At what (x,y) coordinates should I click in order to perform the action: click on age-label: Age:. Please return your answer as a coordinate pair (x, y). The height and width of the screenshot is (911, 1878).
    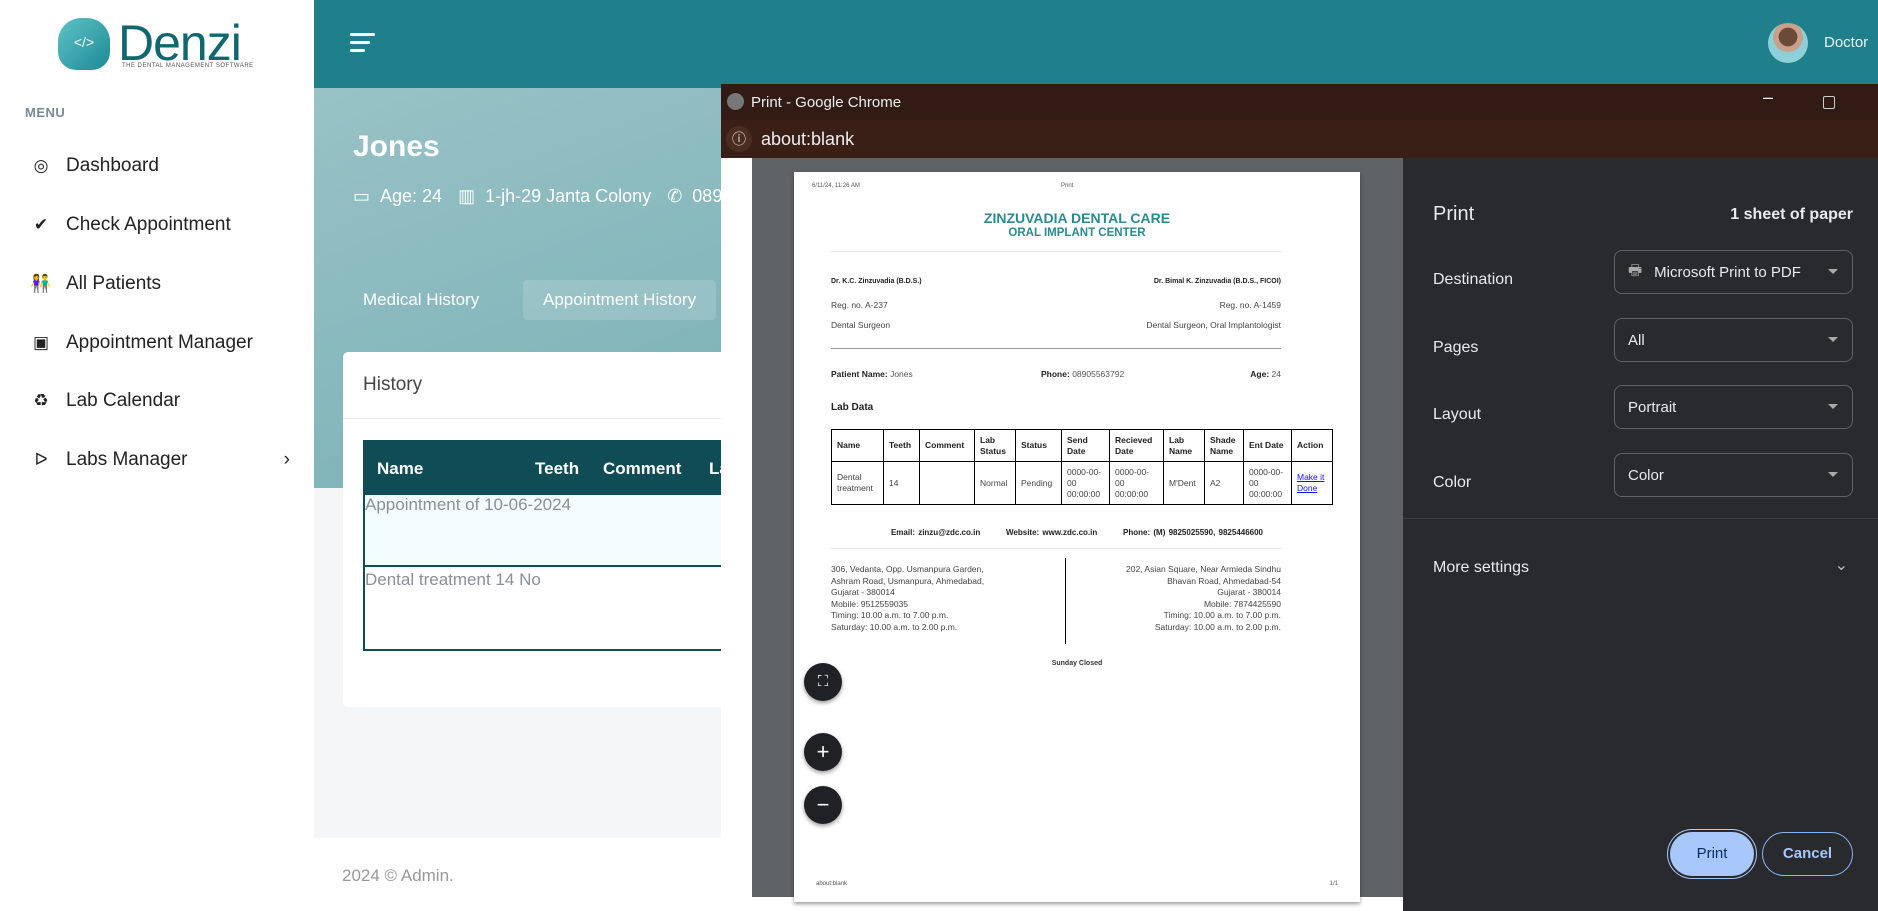
    Looking at the image, I should click on (1260, 374).